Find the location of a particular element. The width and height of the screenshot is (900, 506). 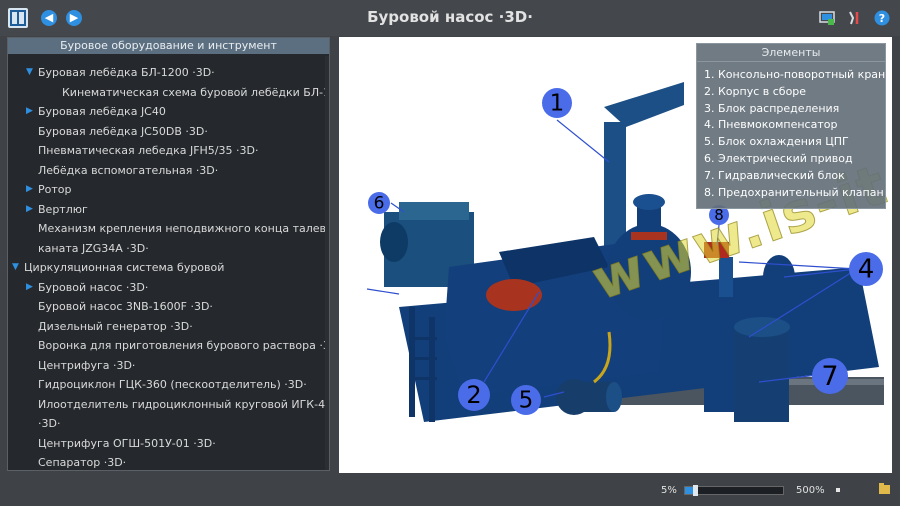

tree-item-label: ·3D· is located at coordinates (49, 423).